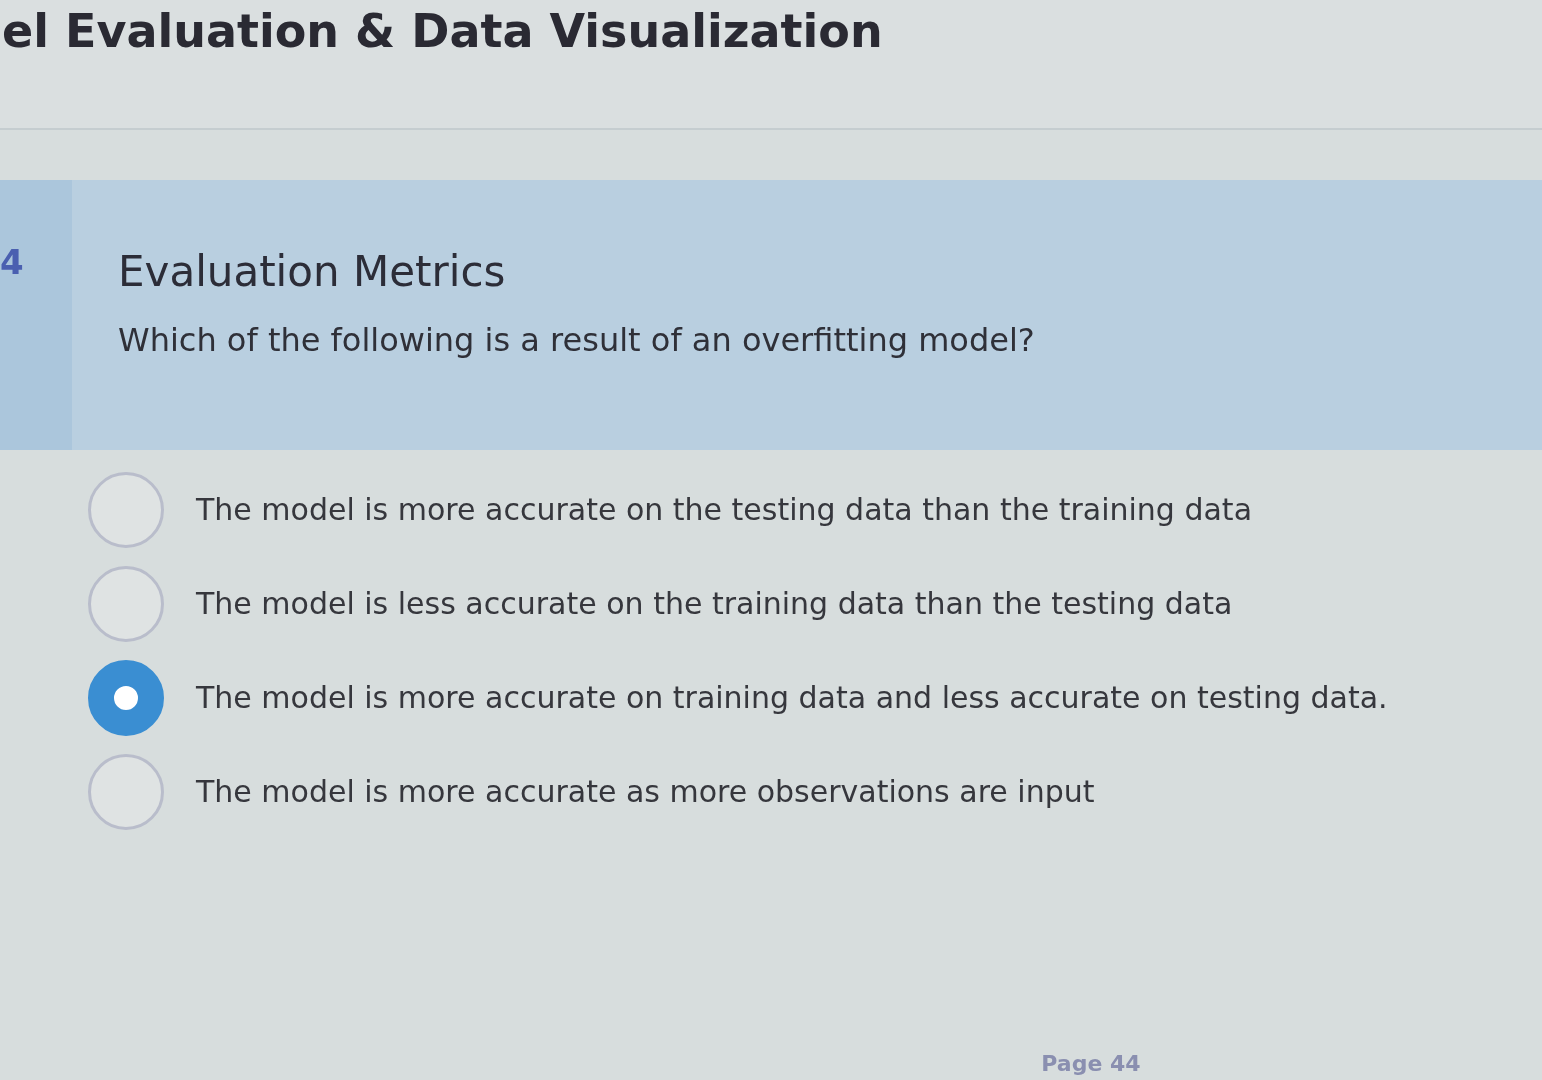 Image resolution: width=1542 pixels, height=1080 pixels. Describe the element at coordinates (645, 792) in the screenshot. I see `option-label: The model is more accurate as more observations are input` at that location.